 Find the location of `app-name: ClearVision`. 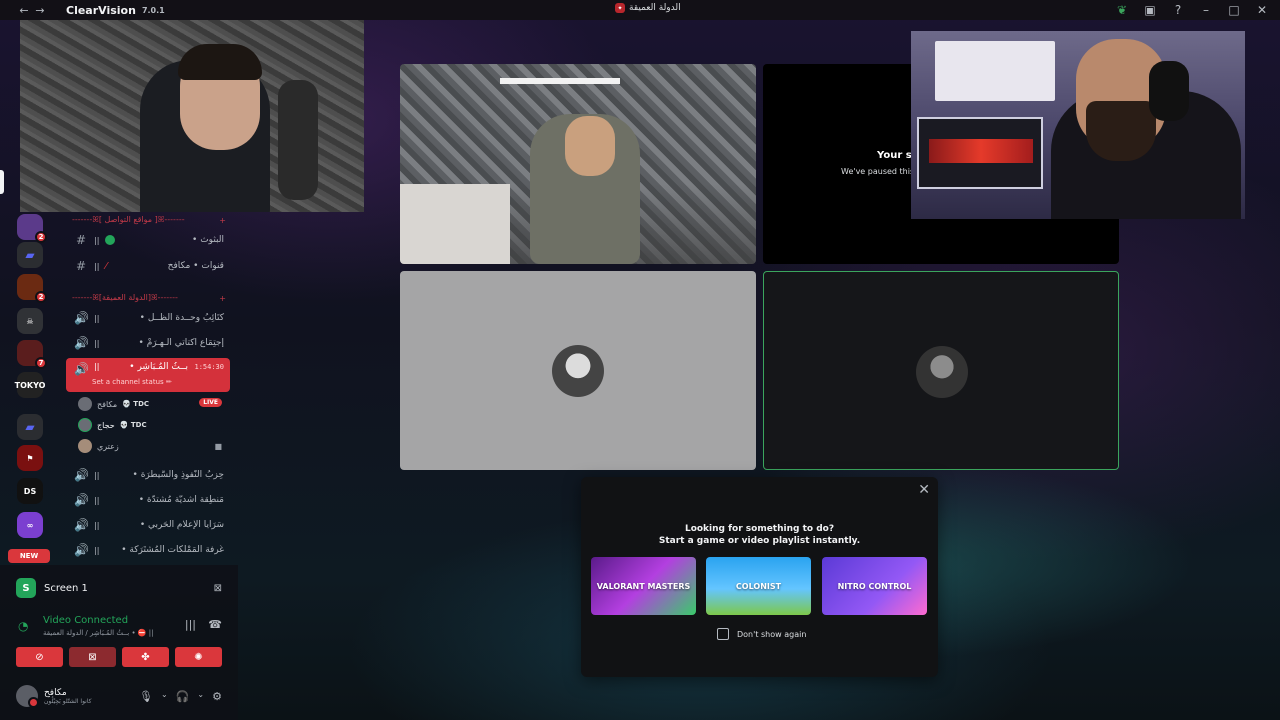

app-name: ClearVision is located at coordinates (101, 10).